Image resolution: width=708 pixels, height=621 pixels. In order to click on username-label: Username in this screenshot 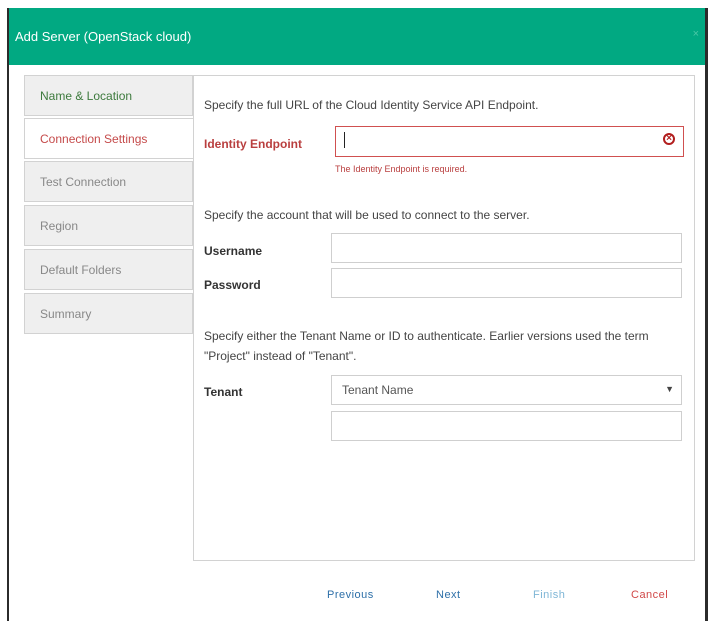, I will do `click(233, 251)`.